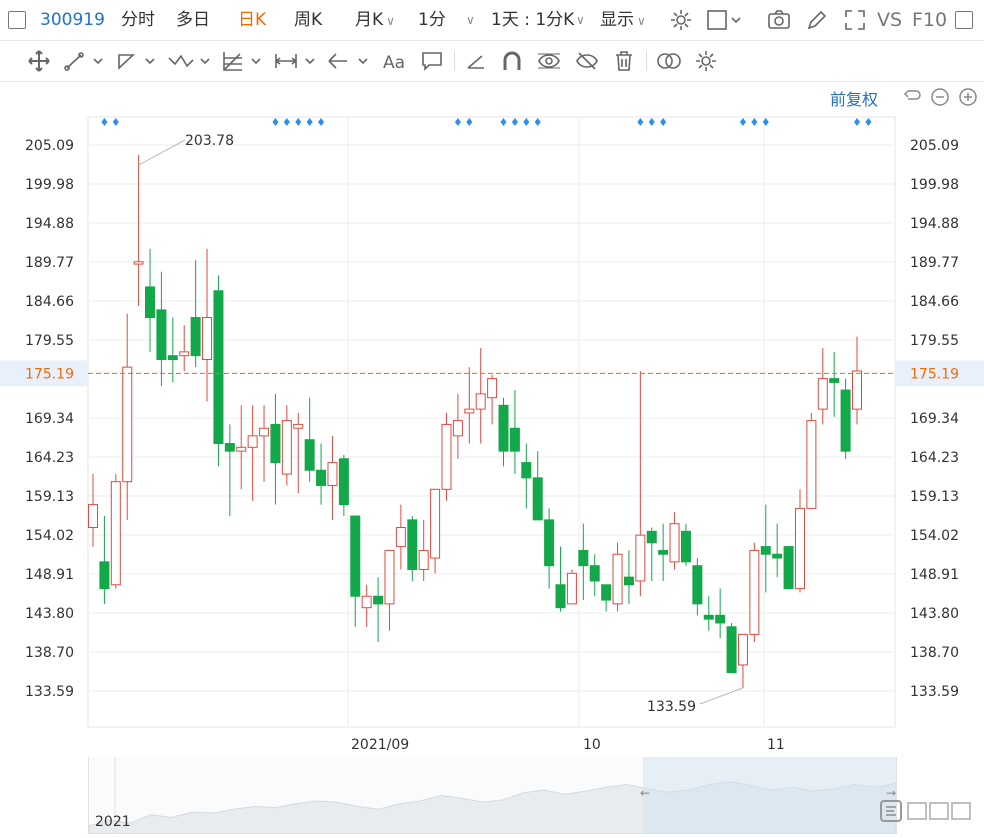  Describe the element at coordinates (380, 745) in the screenshot. I see `x-tick-label: 2021/09` at that location.